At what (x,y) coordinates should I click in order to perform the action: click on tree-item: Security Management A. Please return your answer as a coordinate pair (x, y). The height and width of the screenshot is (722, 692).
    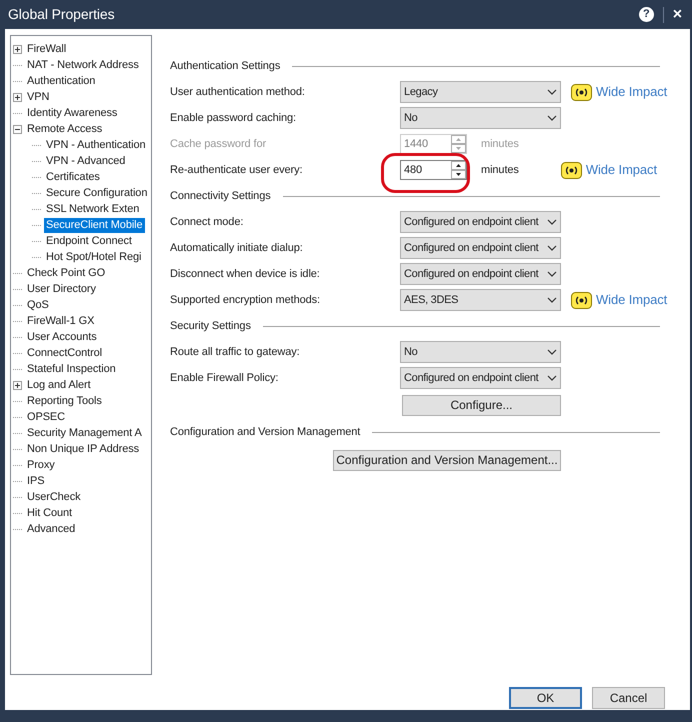
    Looking at the image, I should click on (84, 433).